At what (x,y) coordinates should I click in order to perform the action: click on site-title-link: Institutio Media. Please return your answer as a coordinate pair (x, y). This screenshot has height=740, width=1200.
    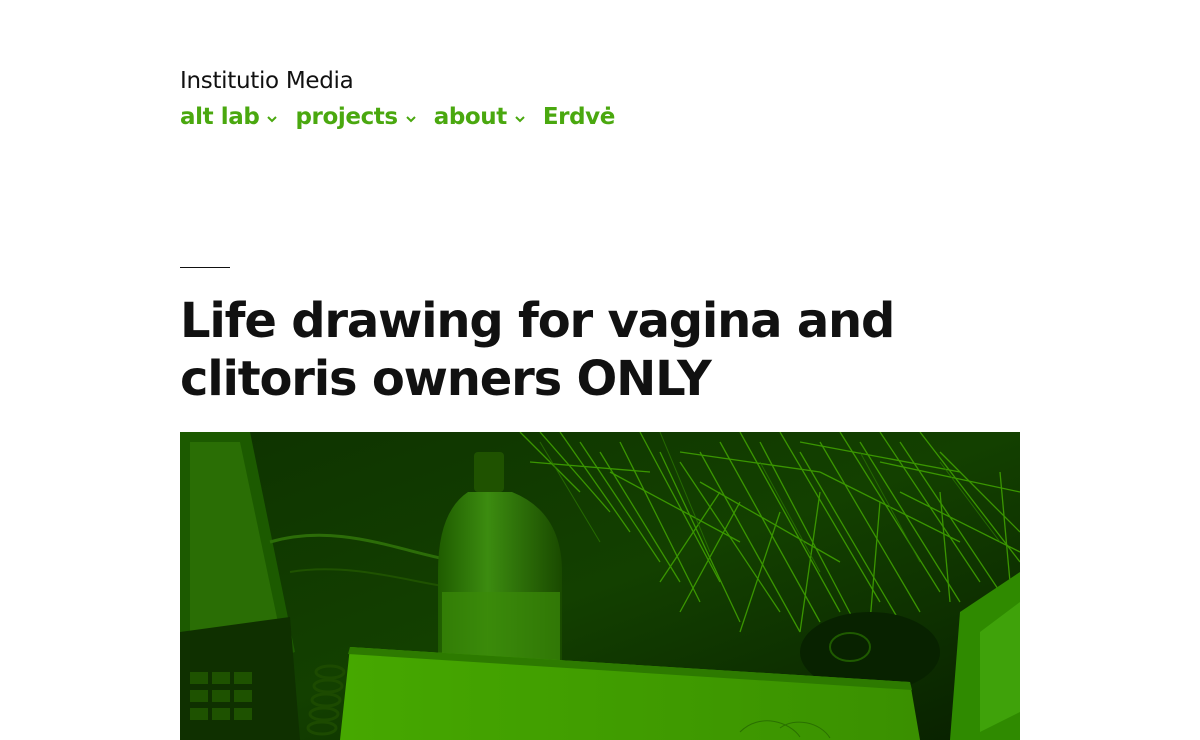
    Looking at the image, I should click on (267, 81).